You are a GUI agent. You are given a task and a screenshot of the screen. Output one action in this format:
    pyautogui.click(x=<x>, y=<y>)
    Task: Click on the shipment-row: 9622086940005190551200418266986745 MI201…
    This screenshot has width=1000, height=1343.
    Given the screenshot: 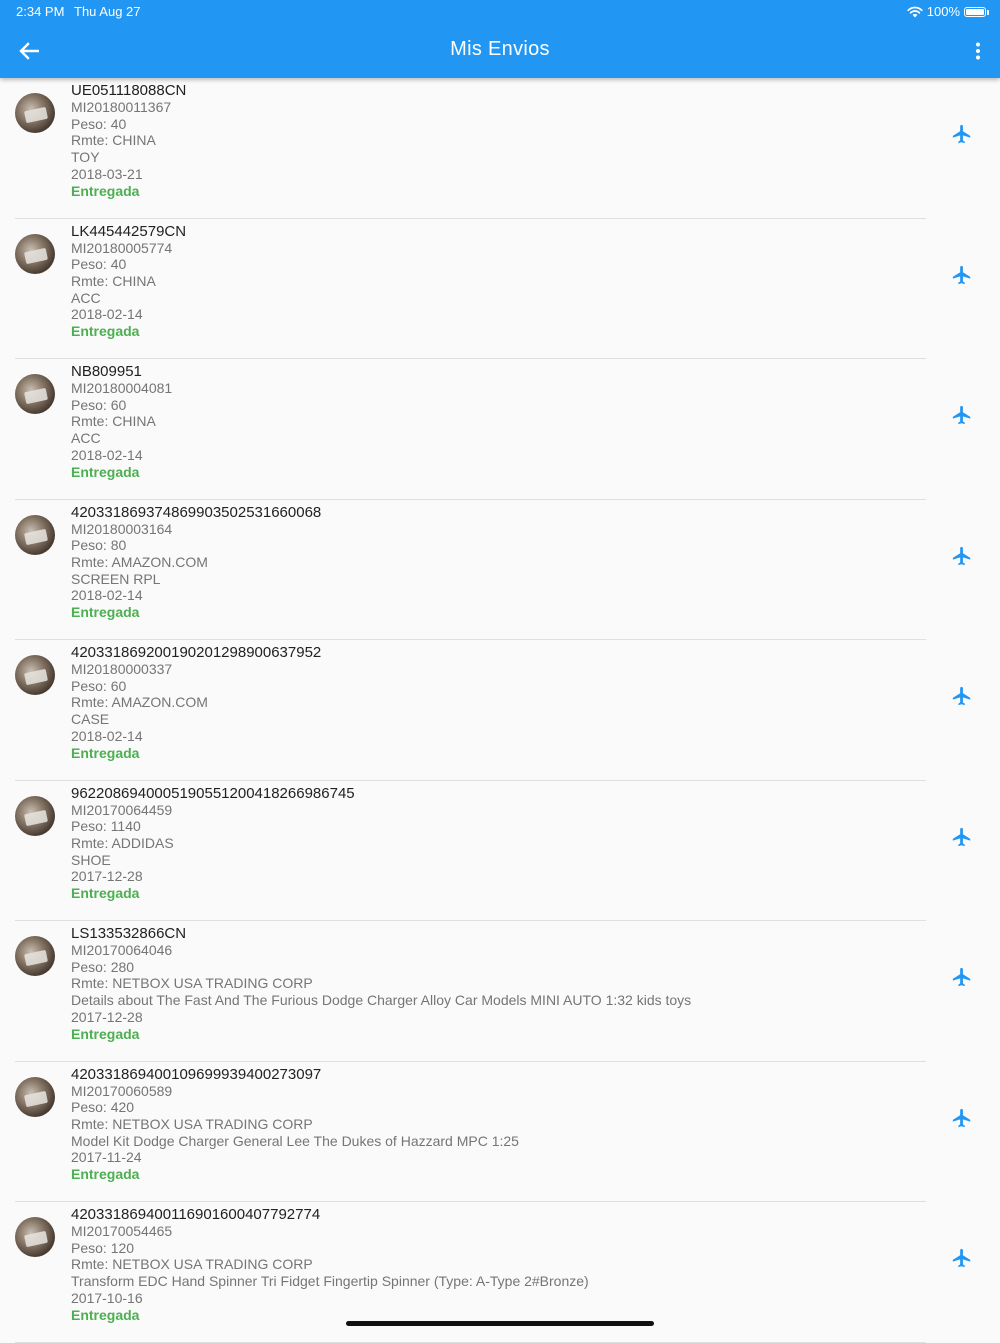 What is the action you would take?
    pyautogui.click(x=500, y=851)
    